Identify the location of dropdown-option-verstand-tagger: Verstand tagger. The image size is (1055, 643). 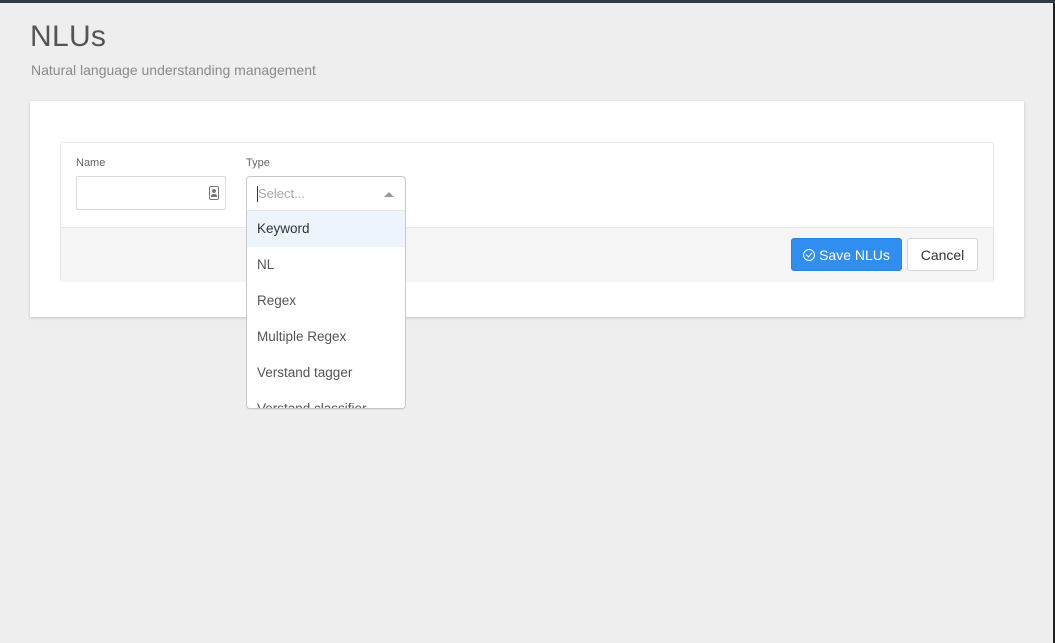
(326, 373).